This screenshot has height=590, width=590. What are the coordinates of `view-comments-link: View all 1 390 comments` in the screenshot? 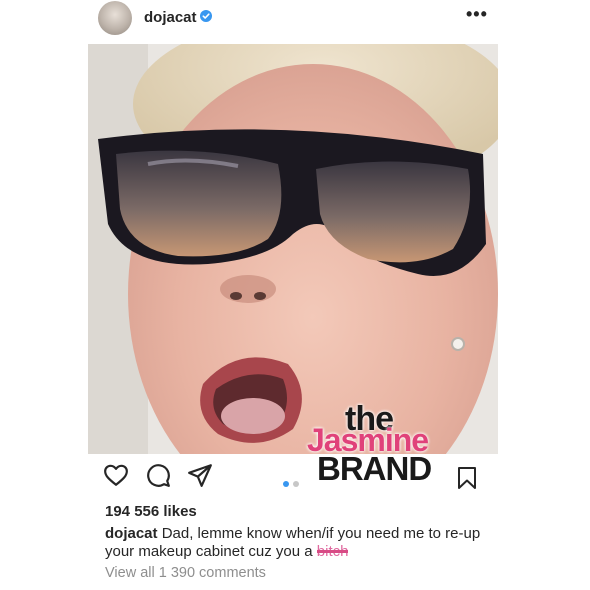 It's located at (185, 573).